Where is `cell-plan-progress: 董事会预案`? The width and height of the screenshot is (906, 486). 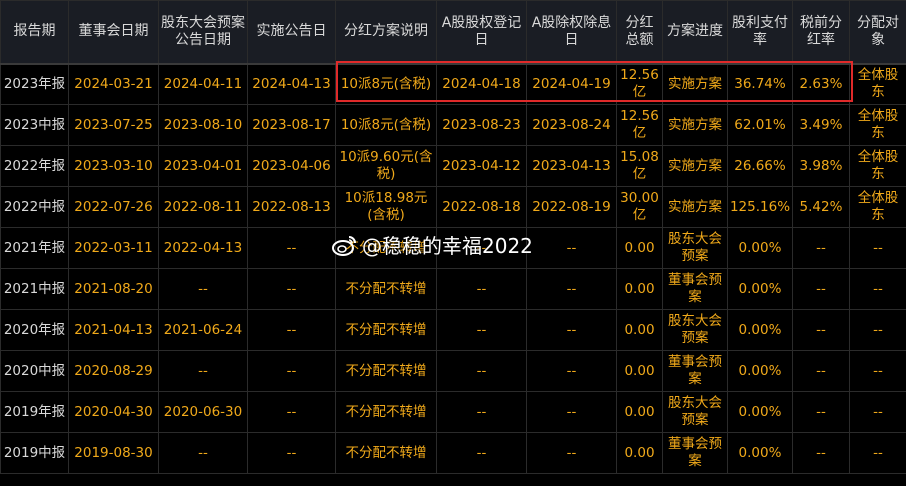
cell-plan-progress: 董事会预案 is located at coordinates (695, 453).